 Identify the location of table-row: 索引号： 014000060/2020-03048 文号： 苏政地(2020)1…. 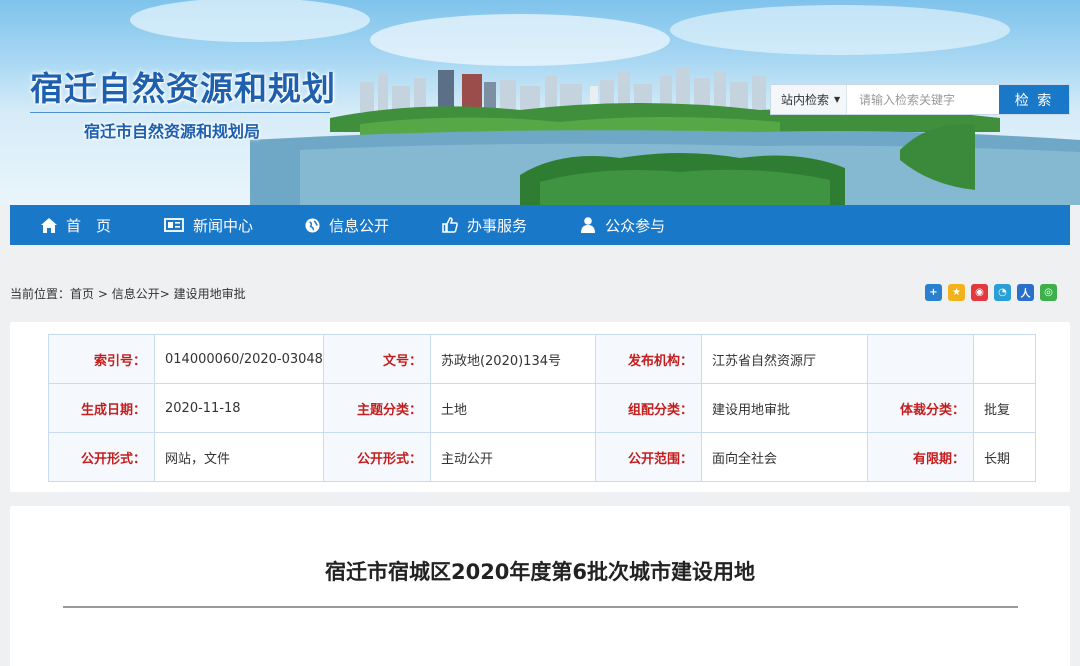
(542, 359).